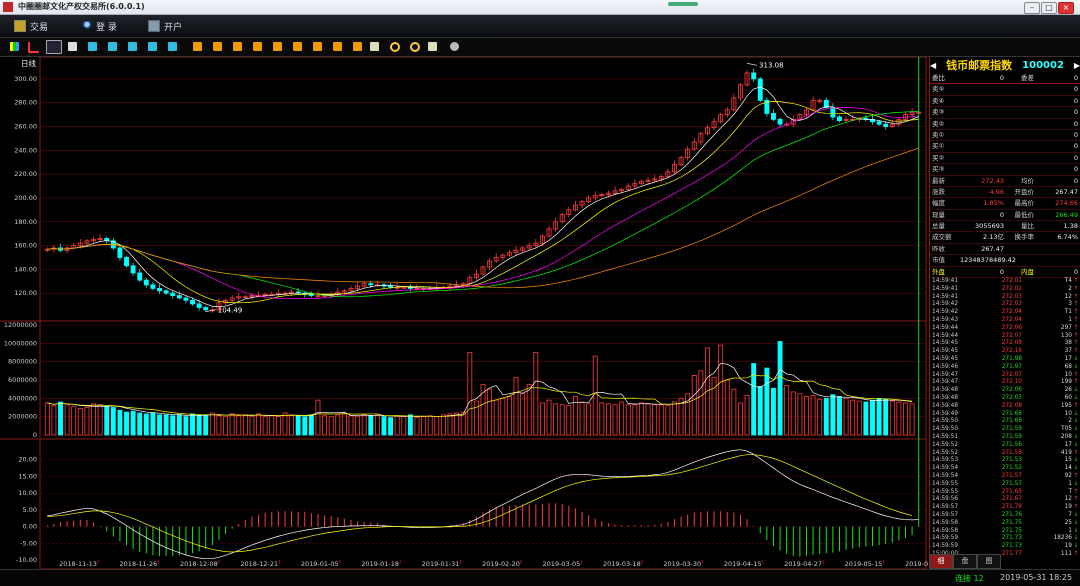 This screenshot has height=586, width=1080. What do you see at coordinates (1070, 421) in the screenshot?
I see `tick-volume: 2` at bounding box center [1070, 421].